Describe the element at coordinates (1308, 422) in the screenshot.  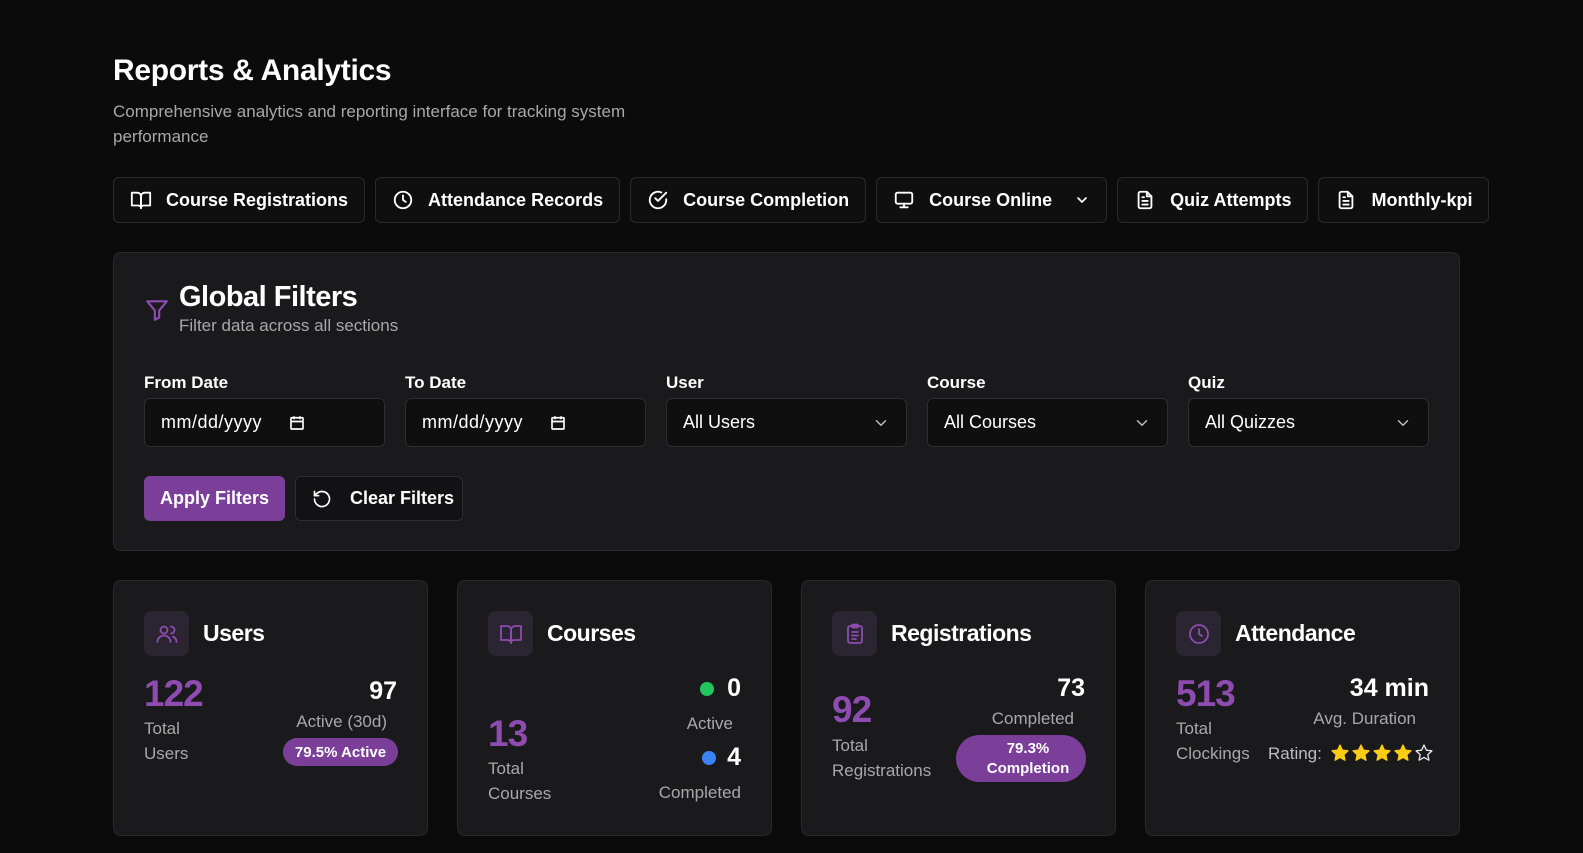
I see `quiz-select: All Quizzes` at that location.